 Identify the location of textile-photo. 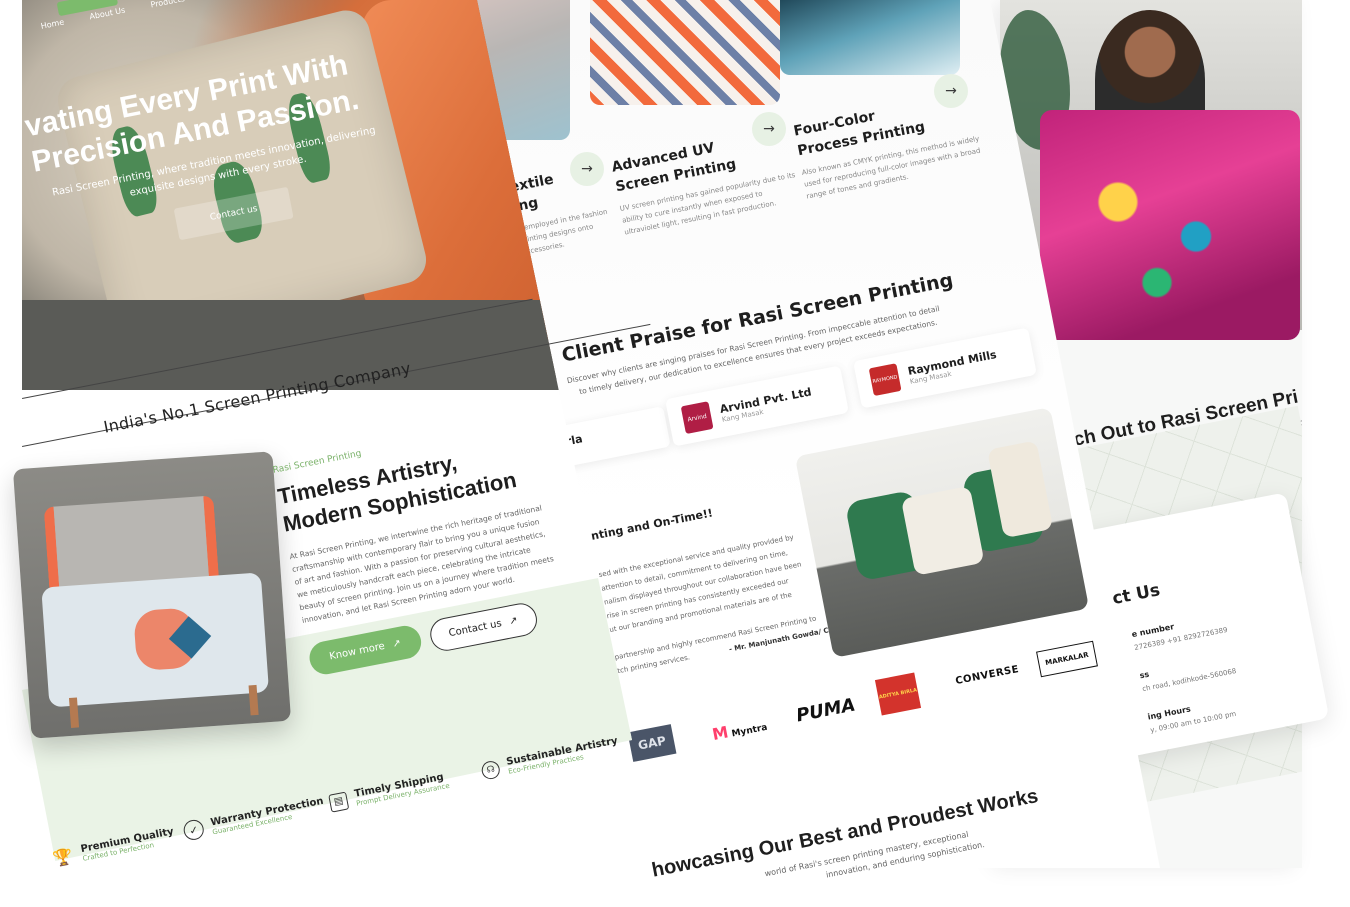
(1151, 170).